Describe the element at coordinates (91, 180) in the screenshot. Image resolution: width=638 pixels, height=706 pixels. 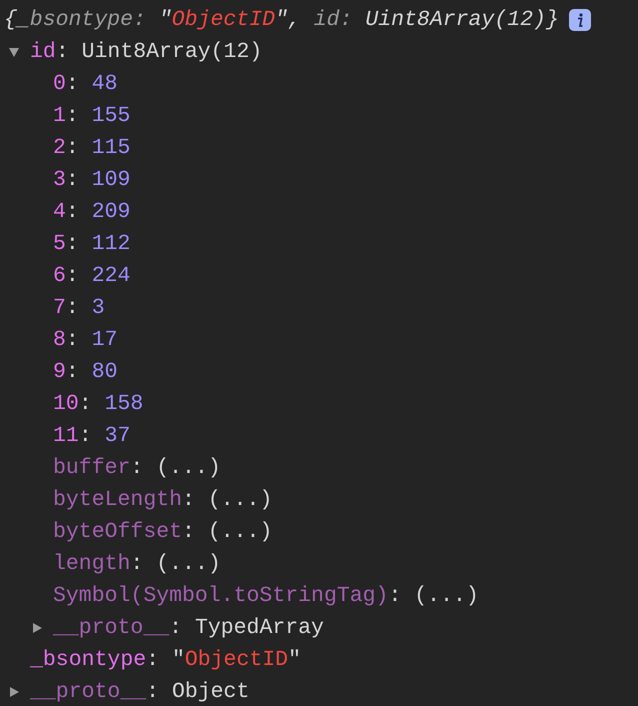
I see `property-entry: 3: 109` at that location.